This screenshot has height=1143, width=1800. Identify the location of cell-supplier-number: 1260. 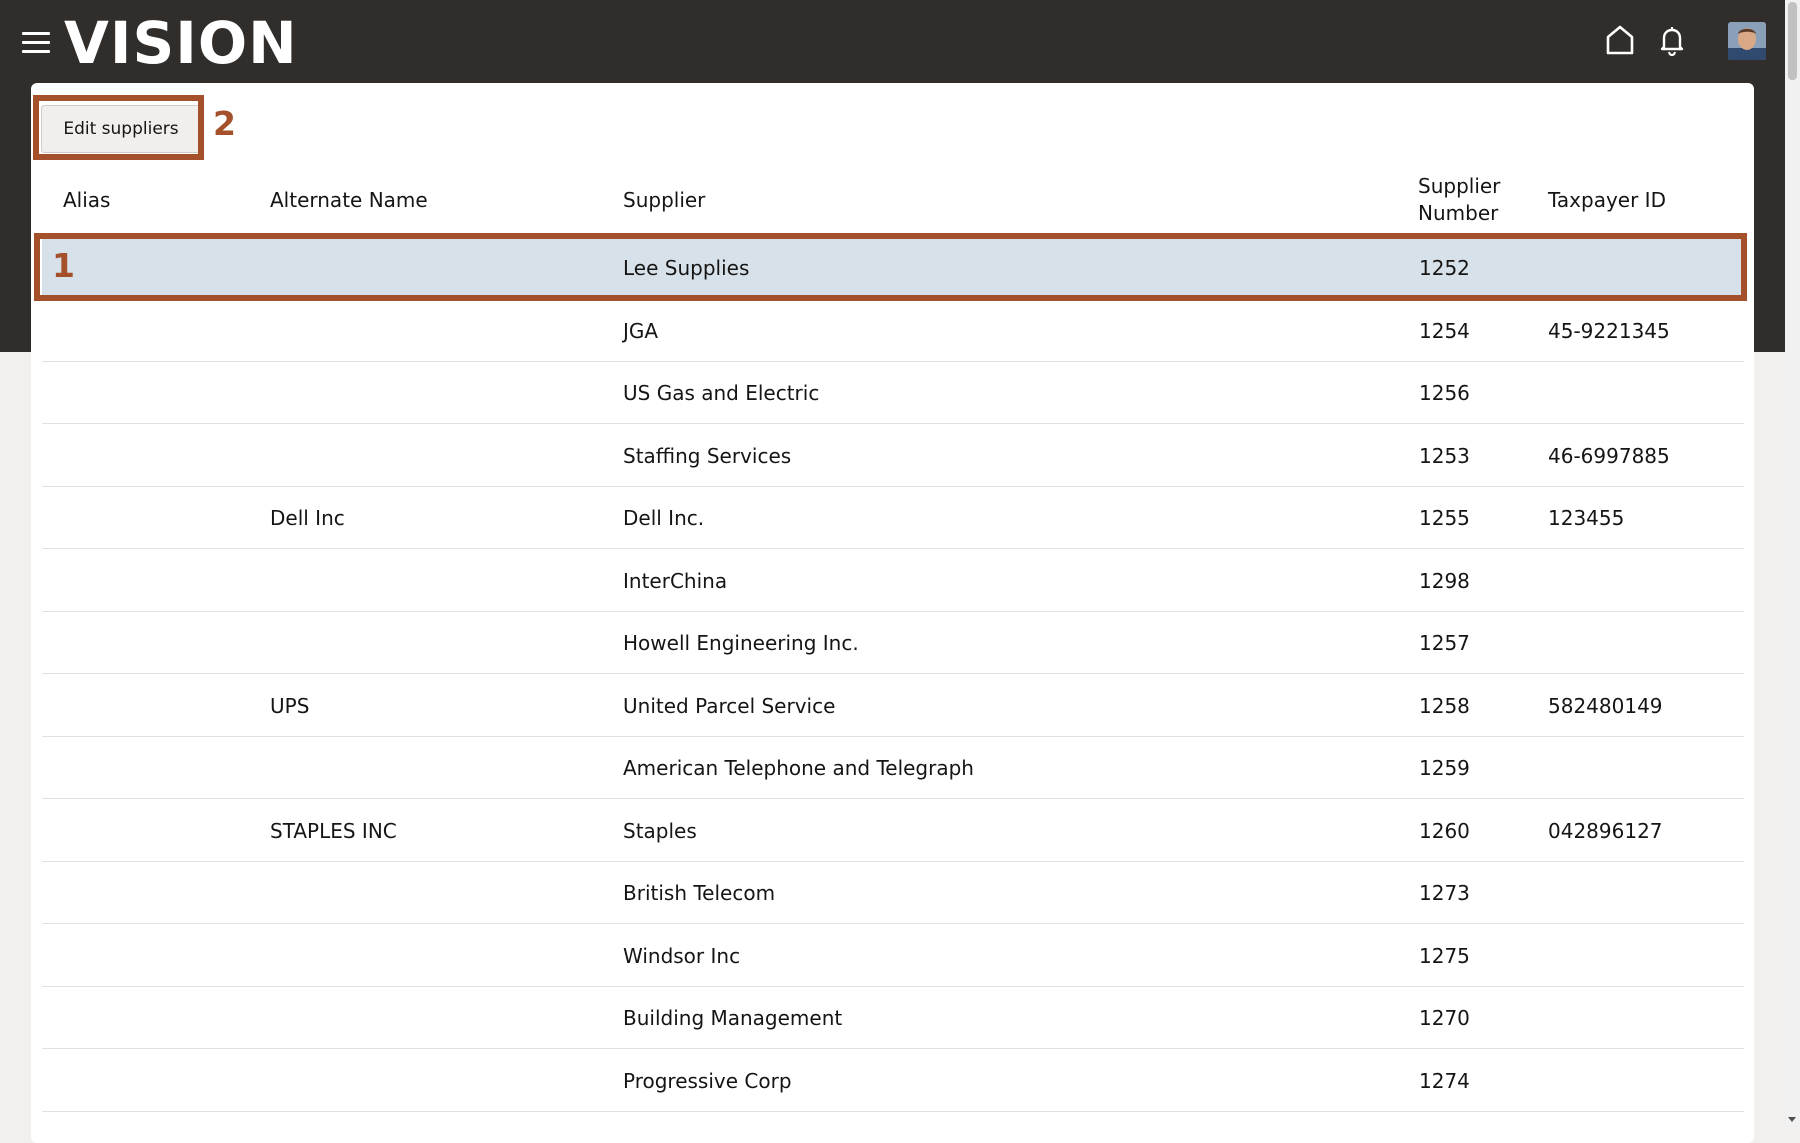
(1444, 830).